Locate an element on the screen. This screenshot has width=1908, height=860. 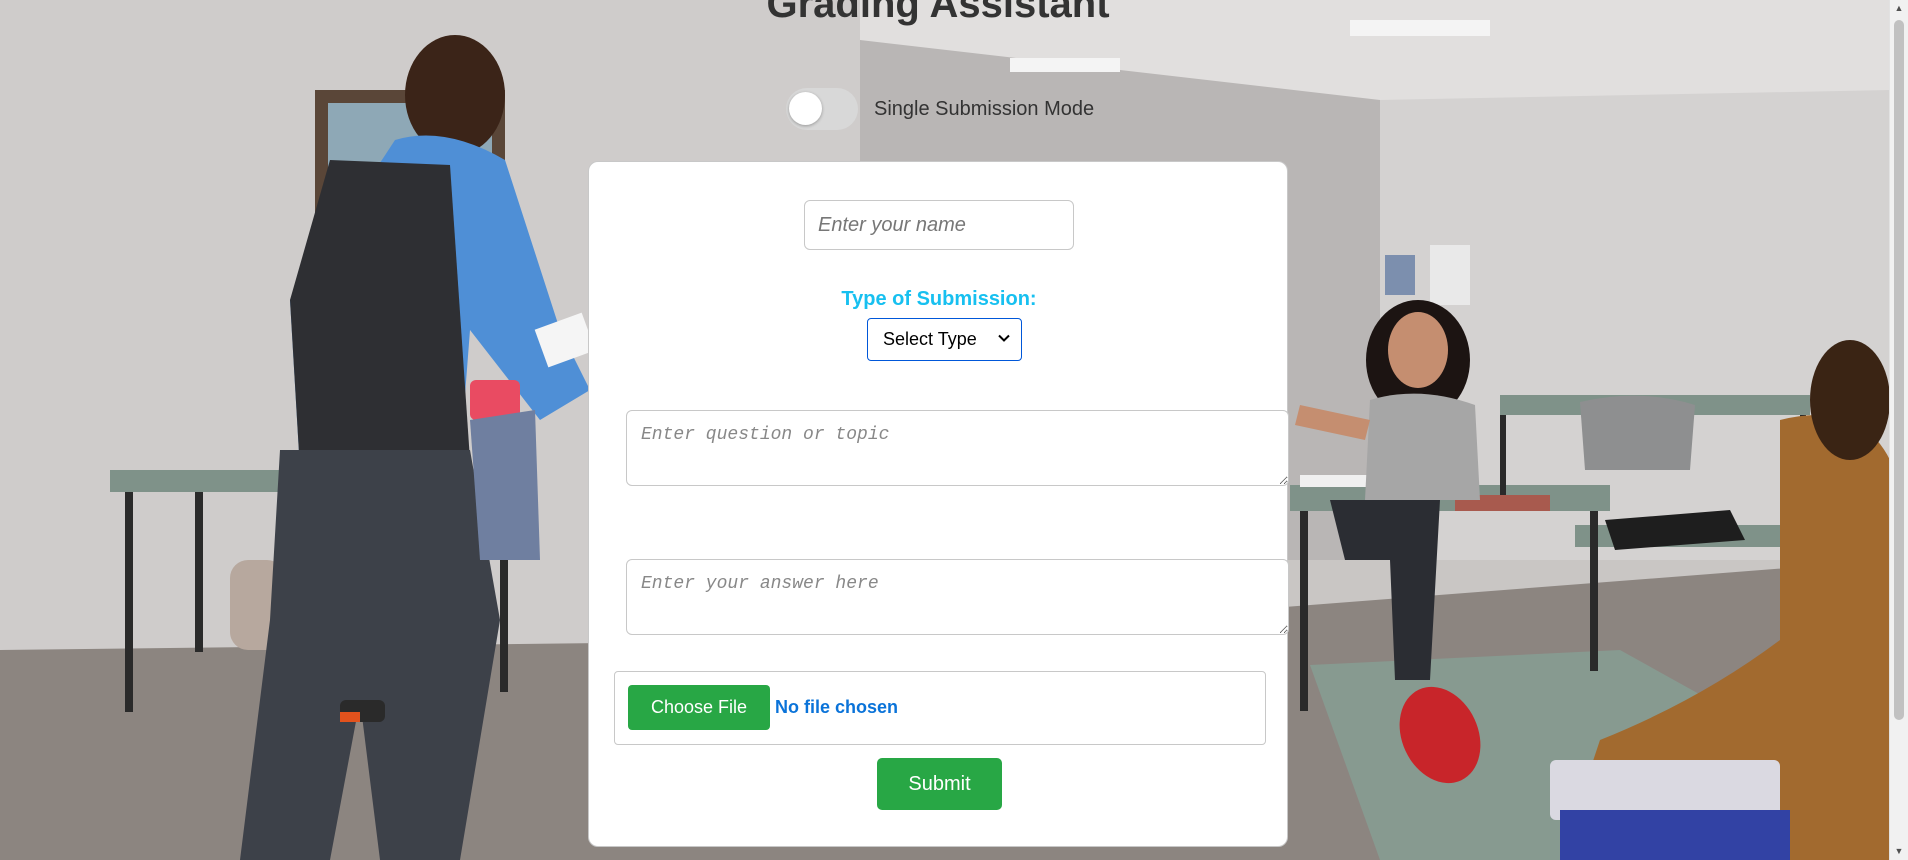
file-status-text: No file chosen is located at coordinates (837, 707).